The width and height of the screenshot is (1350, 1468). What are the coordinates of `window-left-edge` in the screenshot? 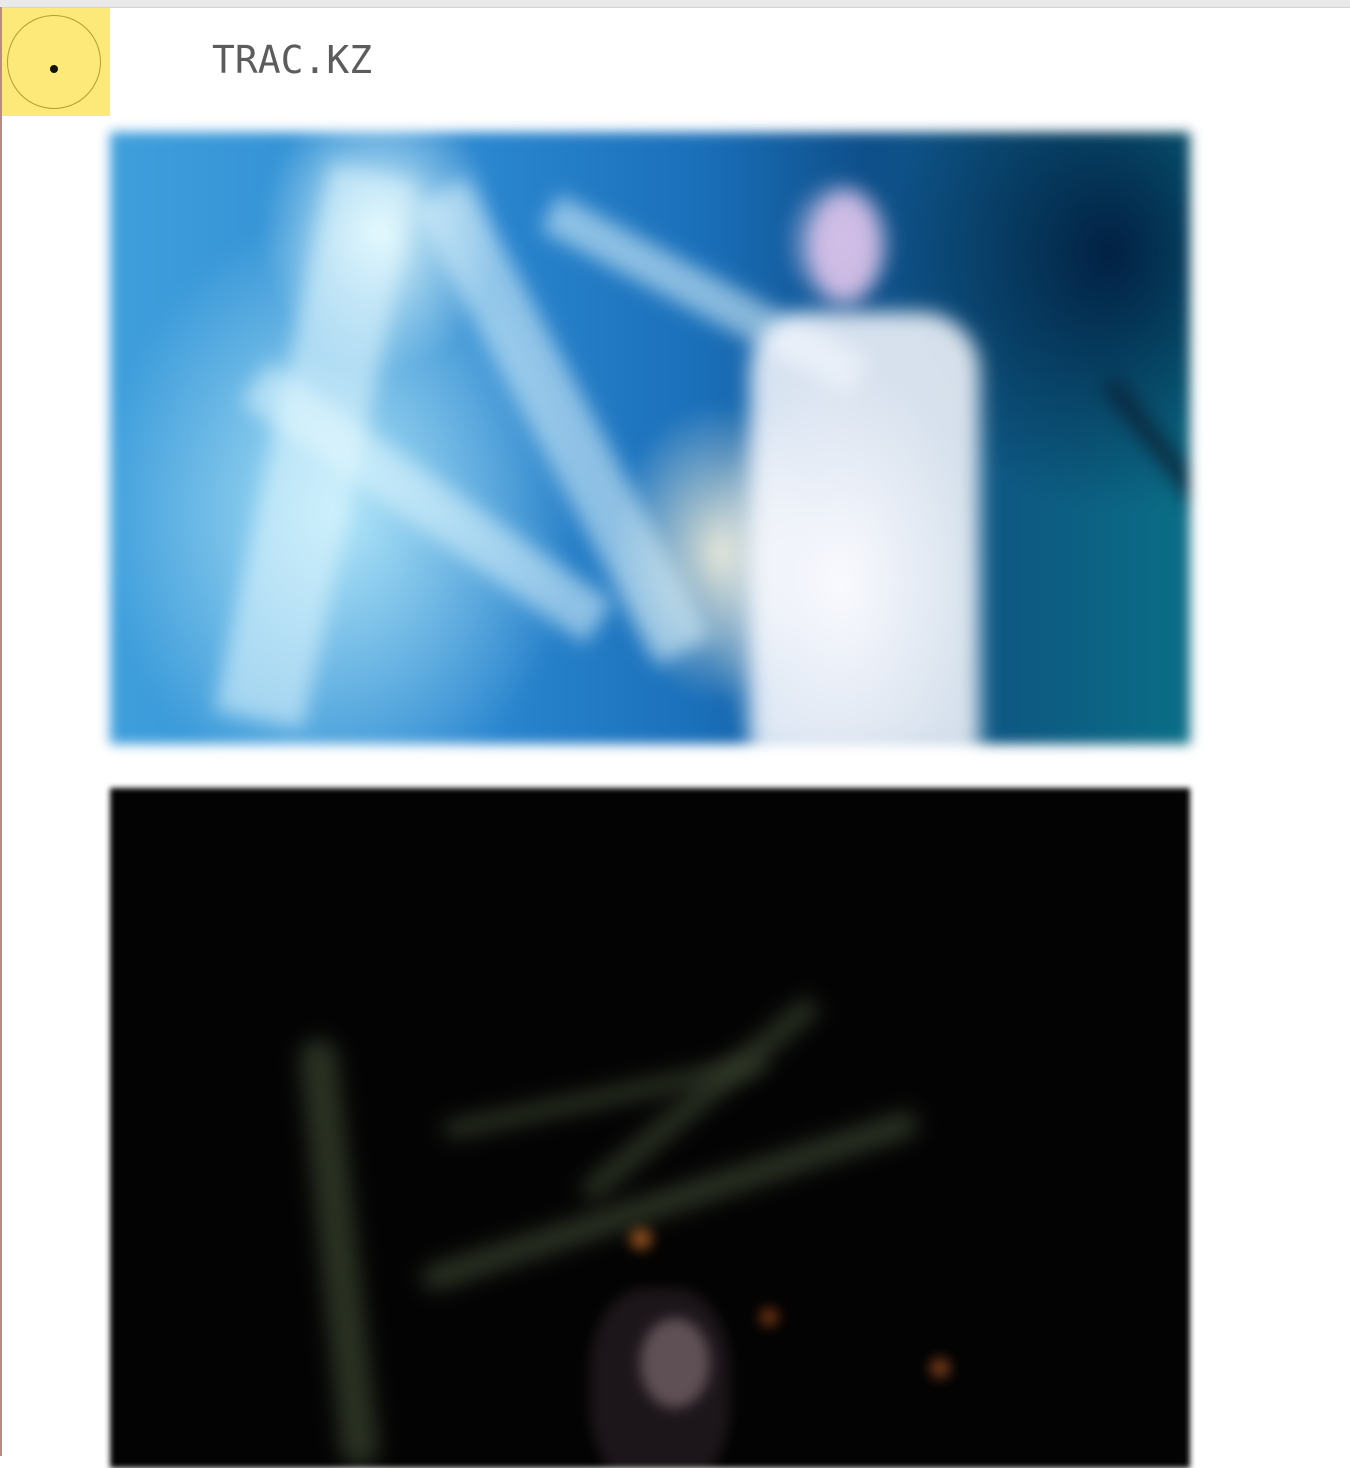 It's located at (1, 731).